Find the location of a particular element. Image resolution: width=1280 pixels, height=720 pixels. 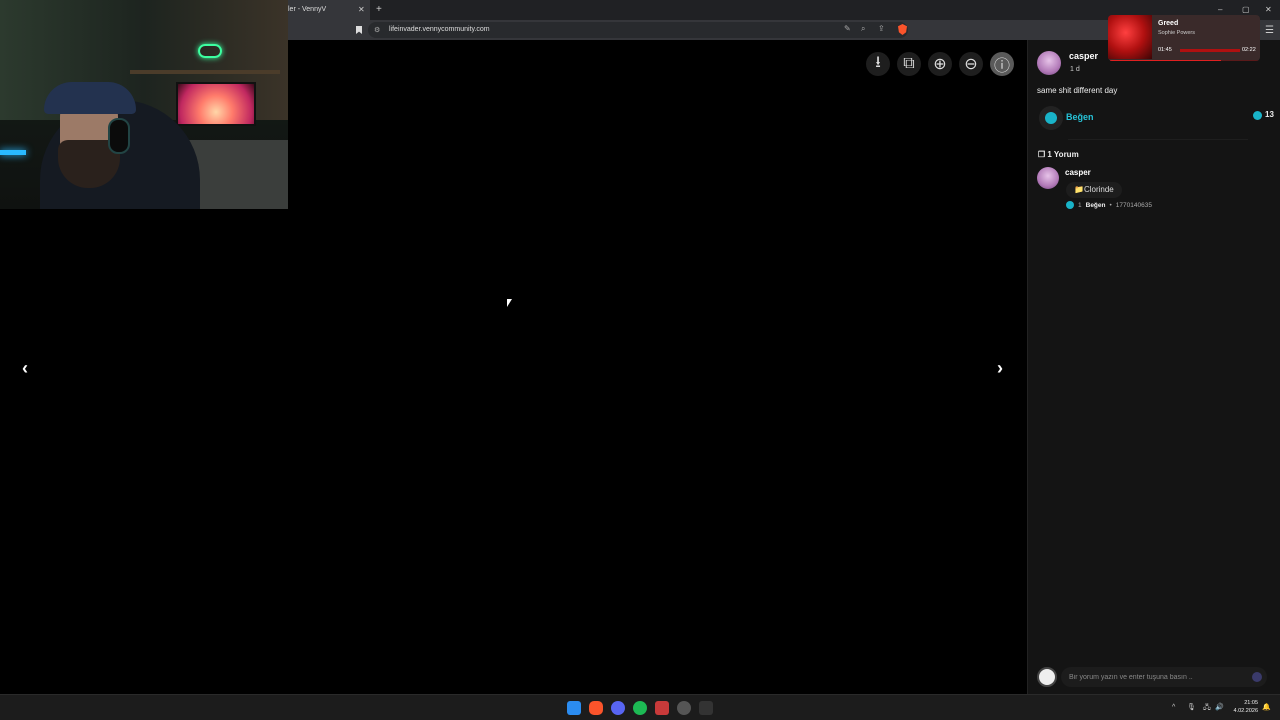

info-icon: ⓘ is located at coordinates (1001, 66).